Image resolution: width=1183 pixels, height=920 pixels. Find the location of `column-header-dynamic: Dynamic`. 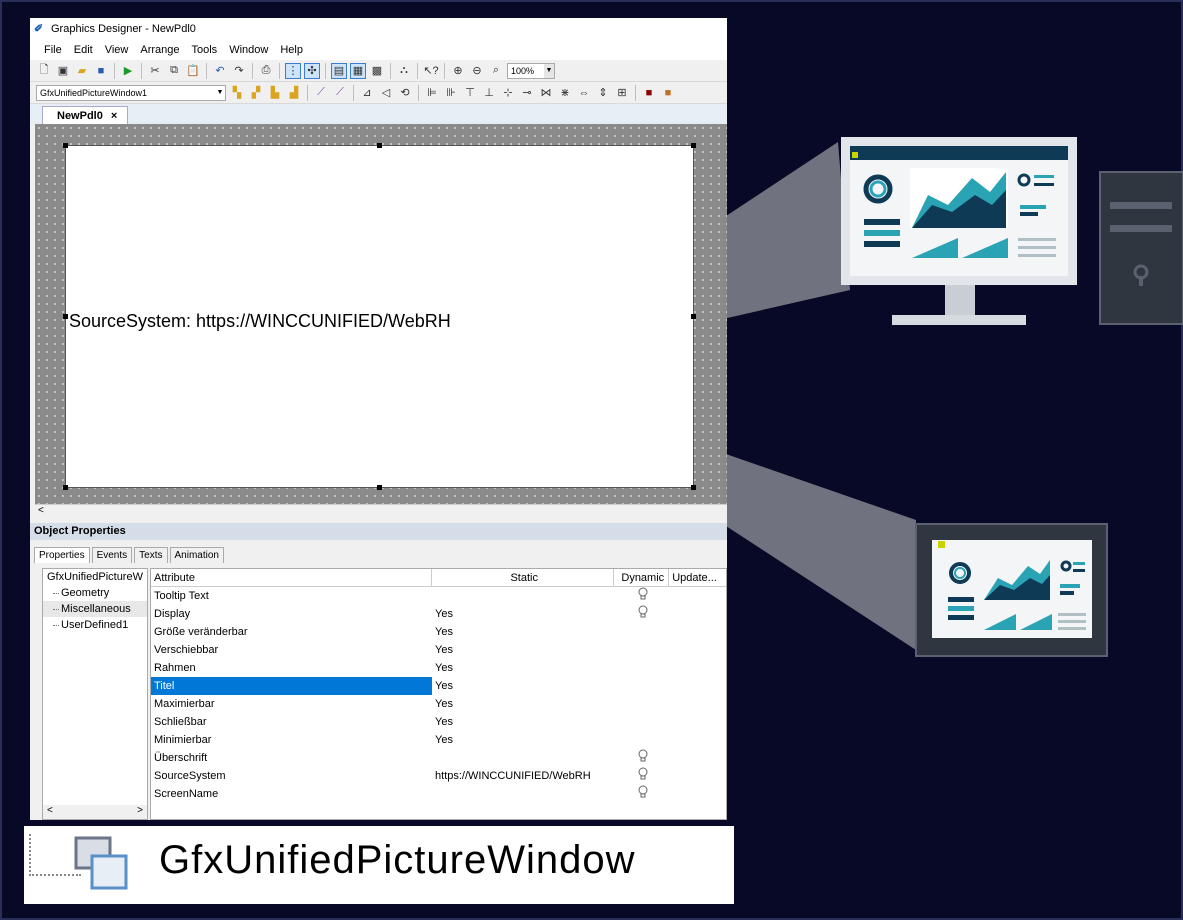

column-header-dynamic: Dynamic is located at coordinates (642, 577).